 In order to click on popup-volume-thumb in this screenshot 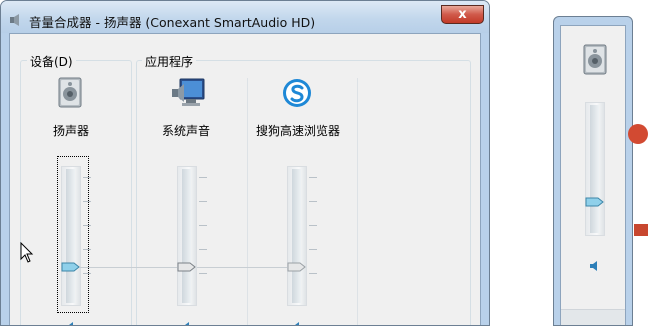, I will do `click(594, 202)`.